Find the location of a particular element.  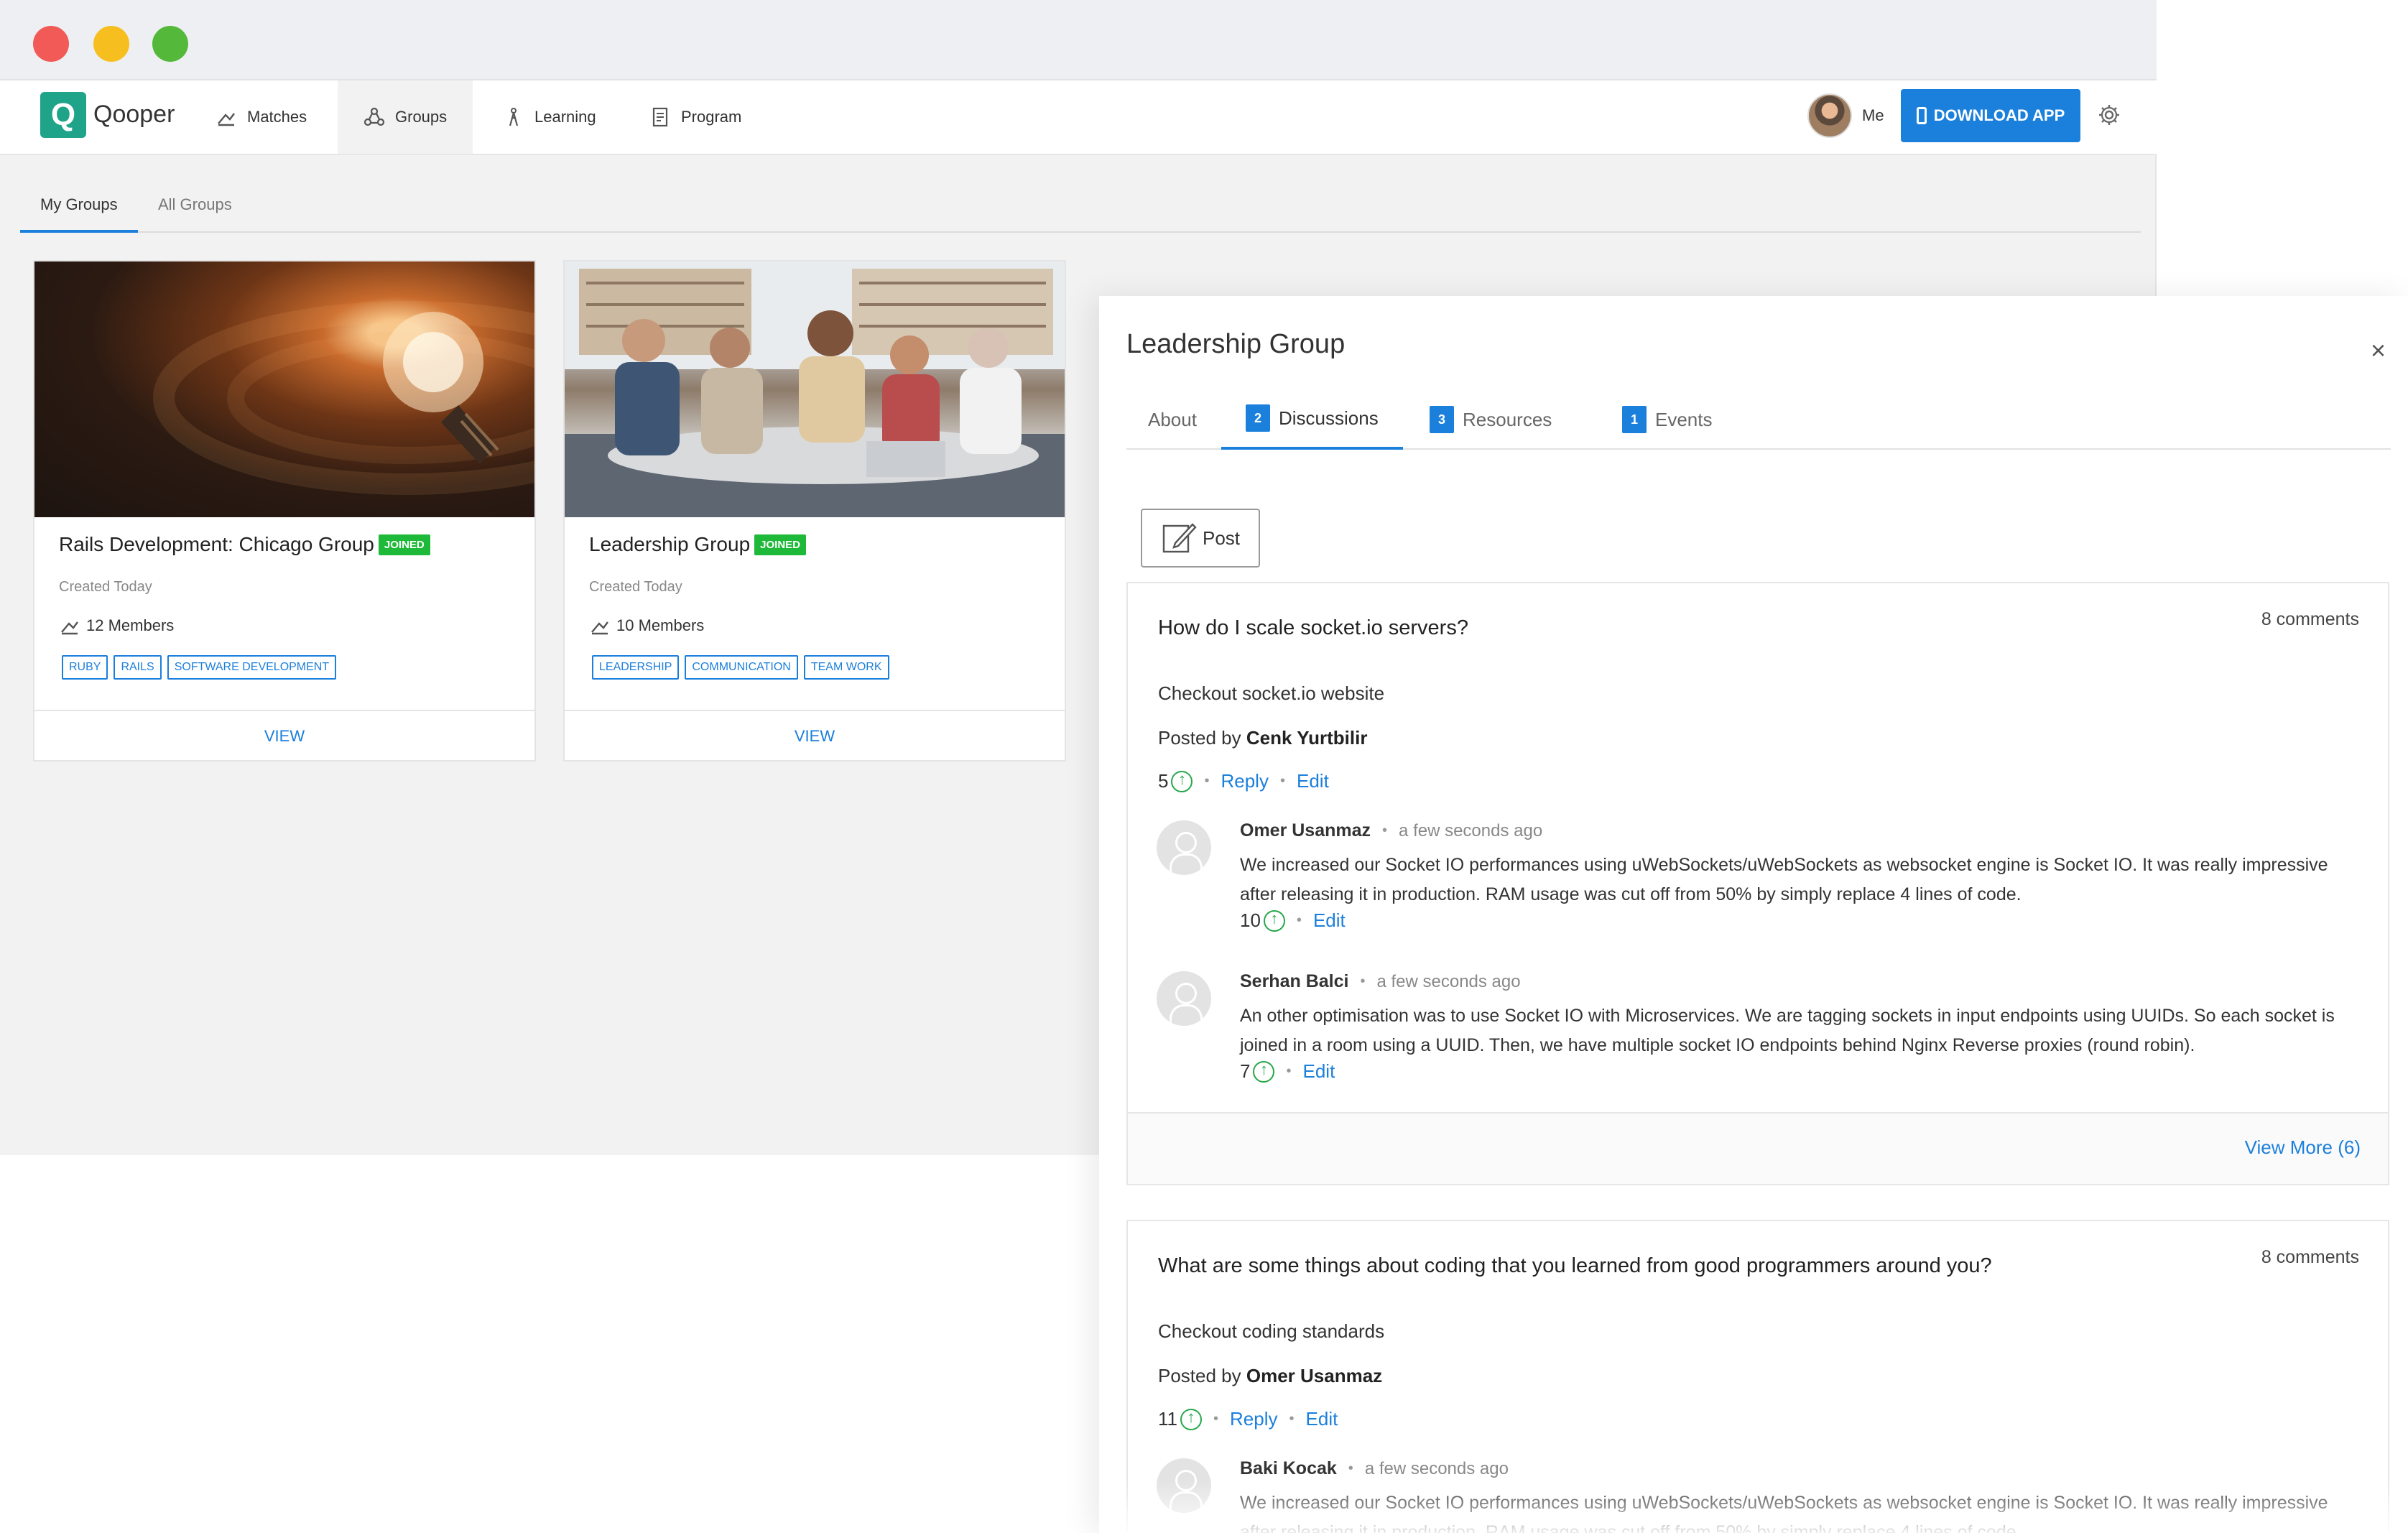

vote-count: 5 is located at coordinates (1163, 781).